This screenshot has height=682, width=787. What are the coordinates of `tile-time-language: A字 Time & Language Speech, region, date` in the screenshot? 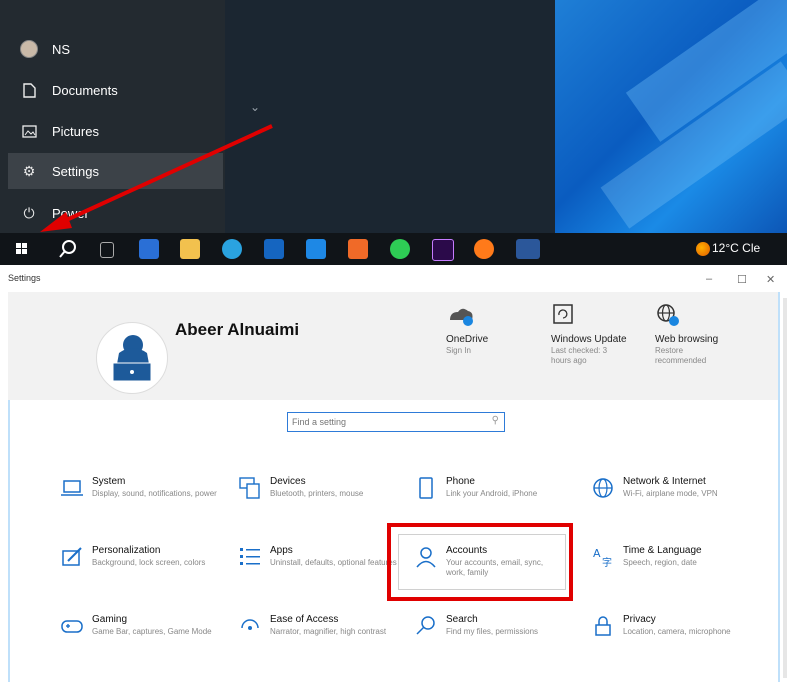 It's located at (676, 570).